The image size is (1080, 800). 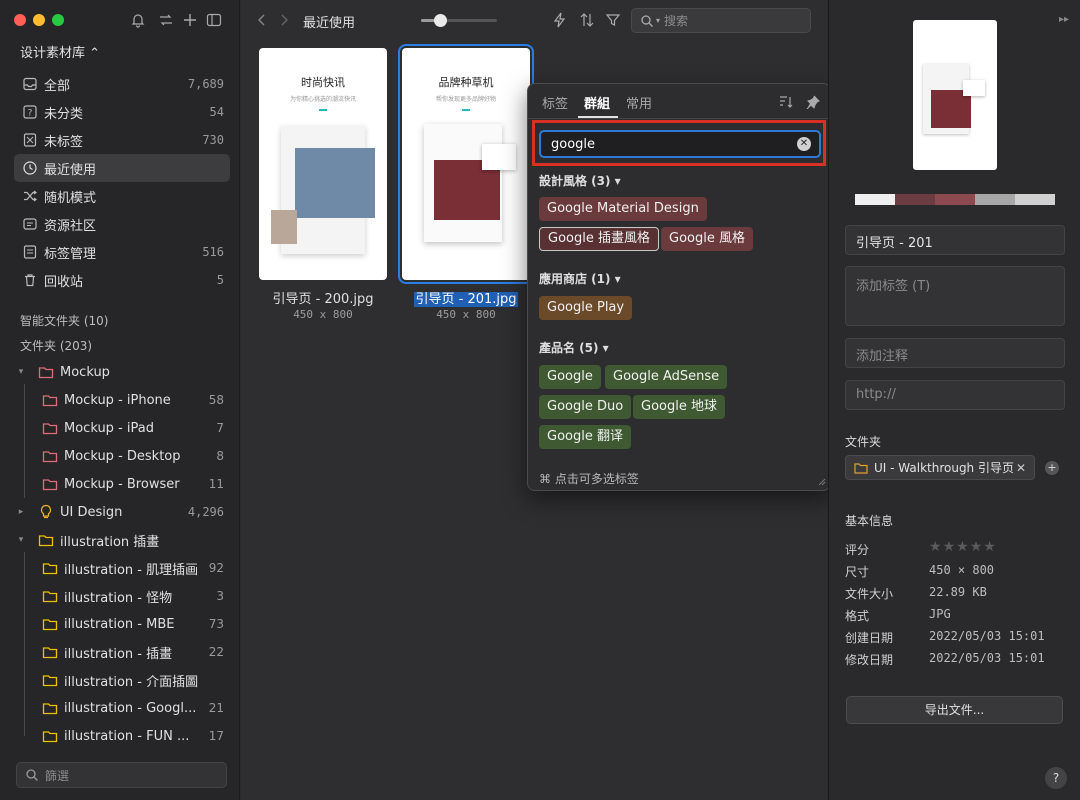 What do you see at coordinates (122, 196) in the screenshot?
I see `sidebar-item-random: 随机模式` at bounding box center [122, 196].